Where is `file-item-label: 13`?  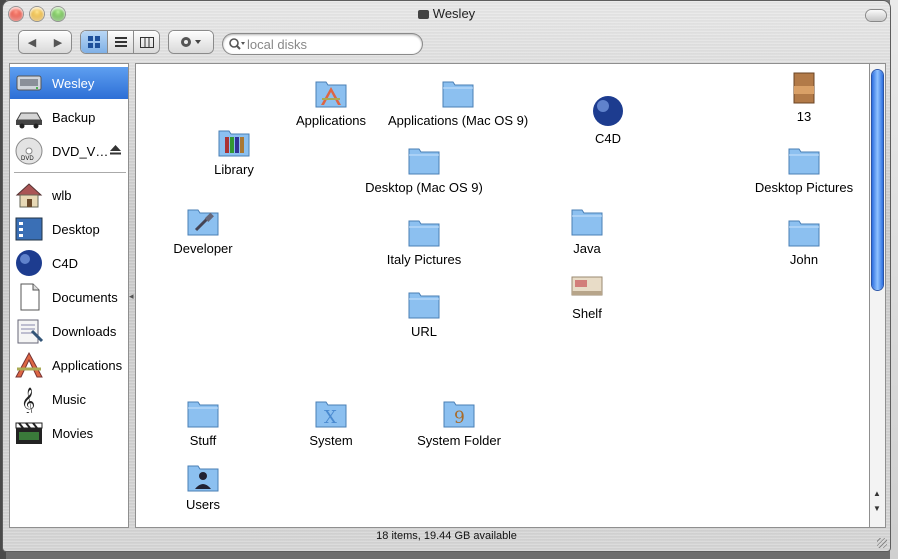 file-item-label: 13 is located at coordinates (804, 116).